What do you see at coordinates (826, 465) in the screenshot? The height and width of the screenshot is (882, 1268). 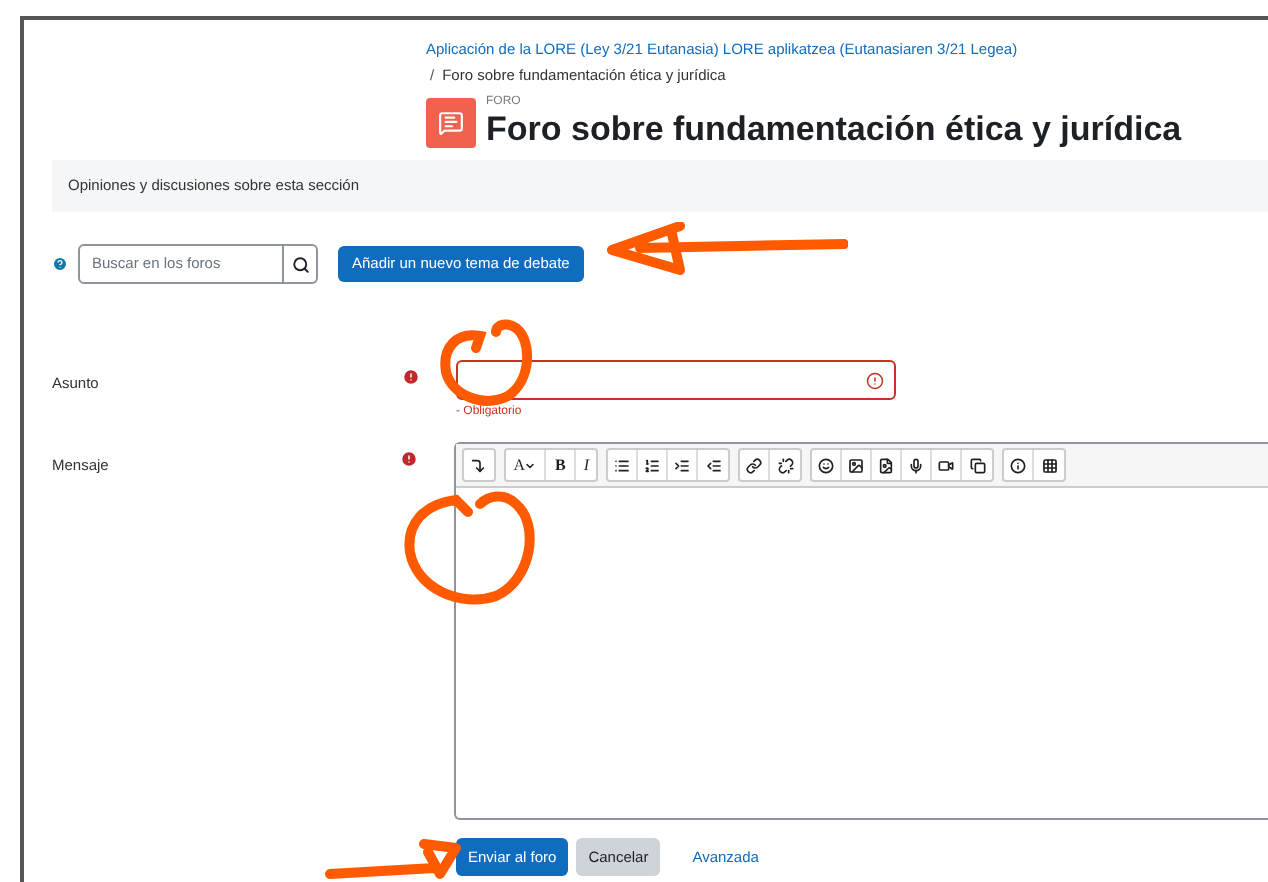 I see `smiley-icon` at bounding box center [826, 465].